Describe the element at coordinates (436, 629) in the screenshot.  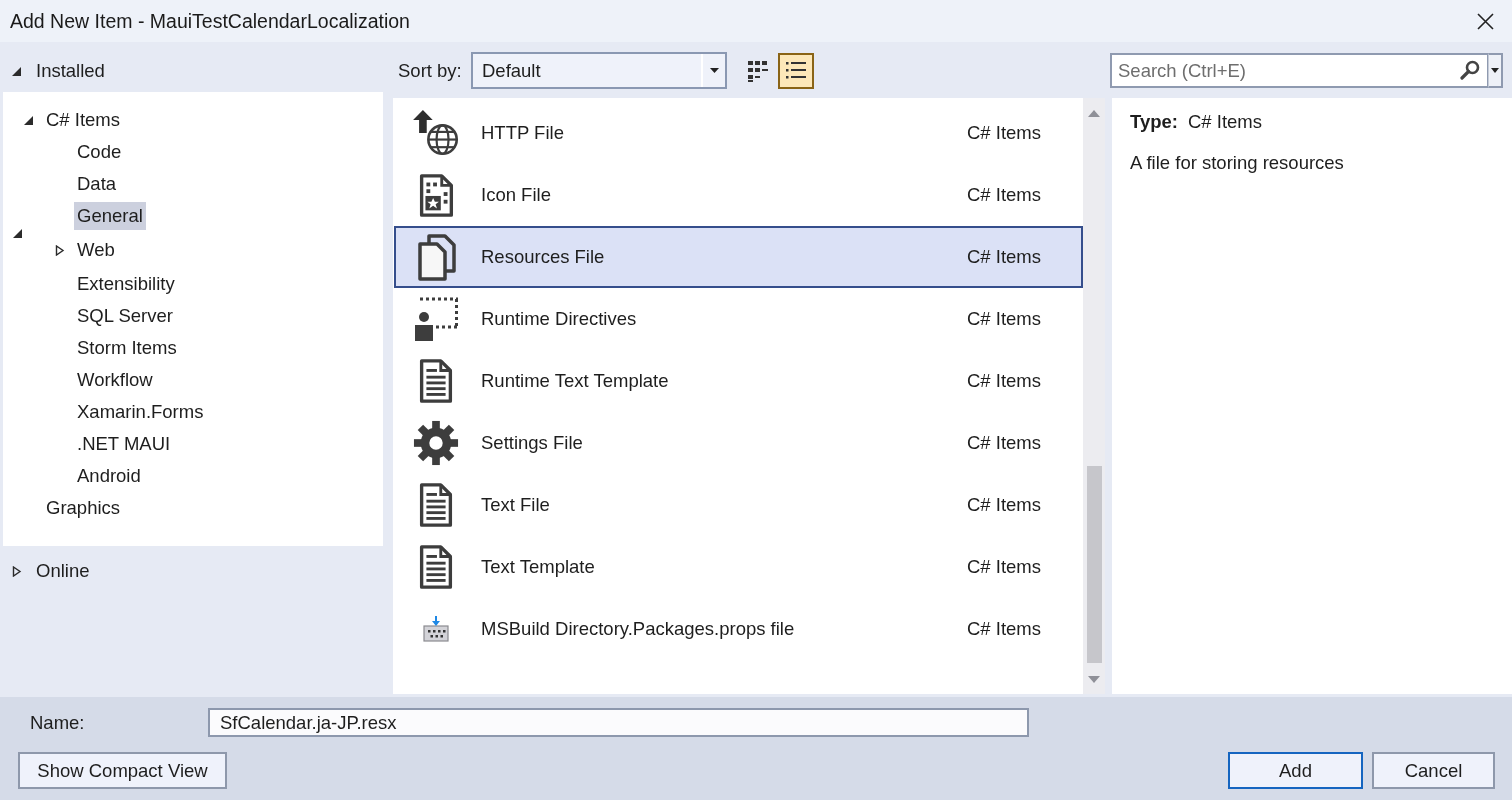
I see `tray-download-icon` at that location.